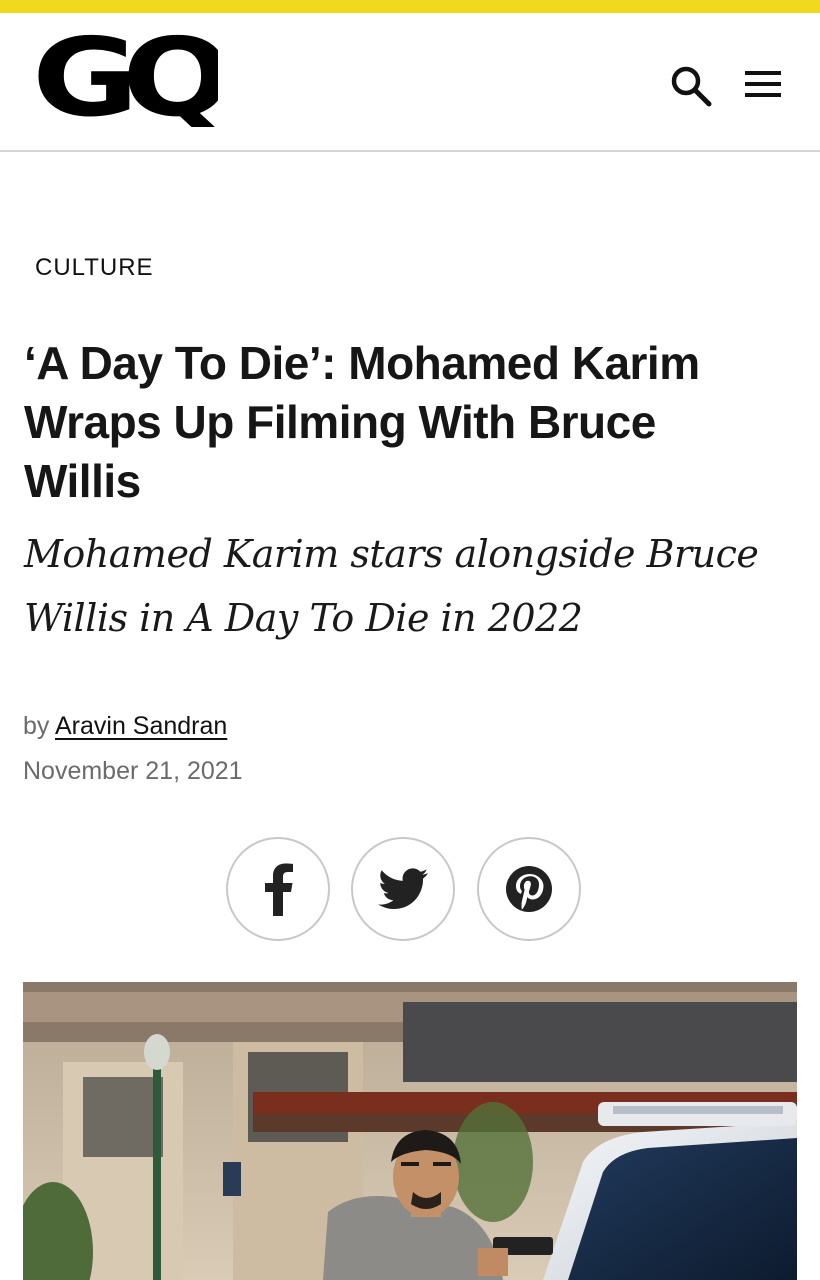 The image size is (820, 1280). Describe the element at coordinates (391, 554) in the screenshot. I see `dek-line: Mohamed Karim stars alongside Bruce` at that location.